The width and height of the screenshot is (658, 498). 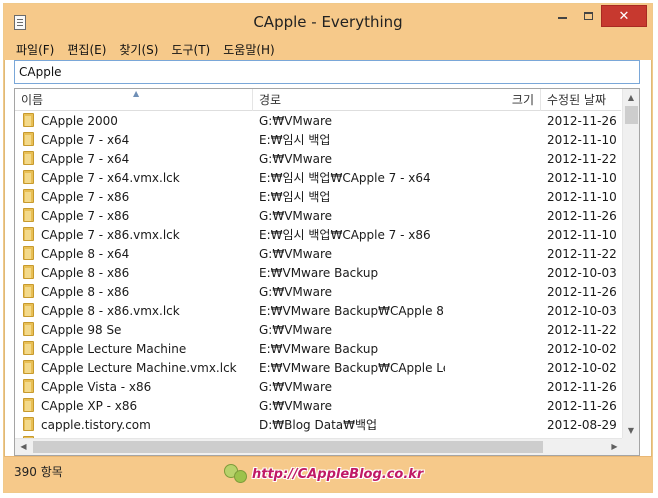 I want to click on table-row: CApple 8 - x86 G:₩VMware 2012-11-26, so click(x=318, y=292).